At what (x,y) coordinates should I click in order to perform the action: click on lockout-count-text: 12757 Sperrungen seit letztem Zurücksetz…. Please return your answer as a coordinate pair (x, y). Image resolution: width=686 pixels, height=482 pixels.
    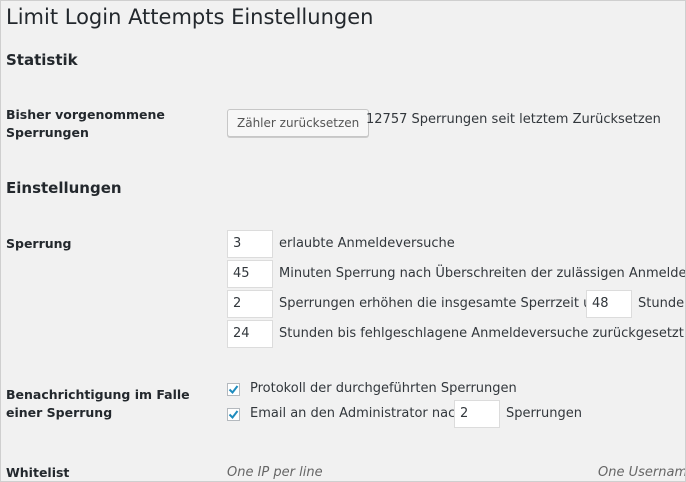
    Looking at the image, I should click on (513, 119).